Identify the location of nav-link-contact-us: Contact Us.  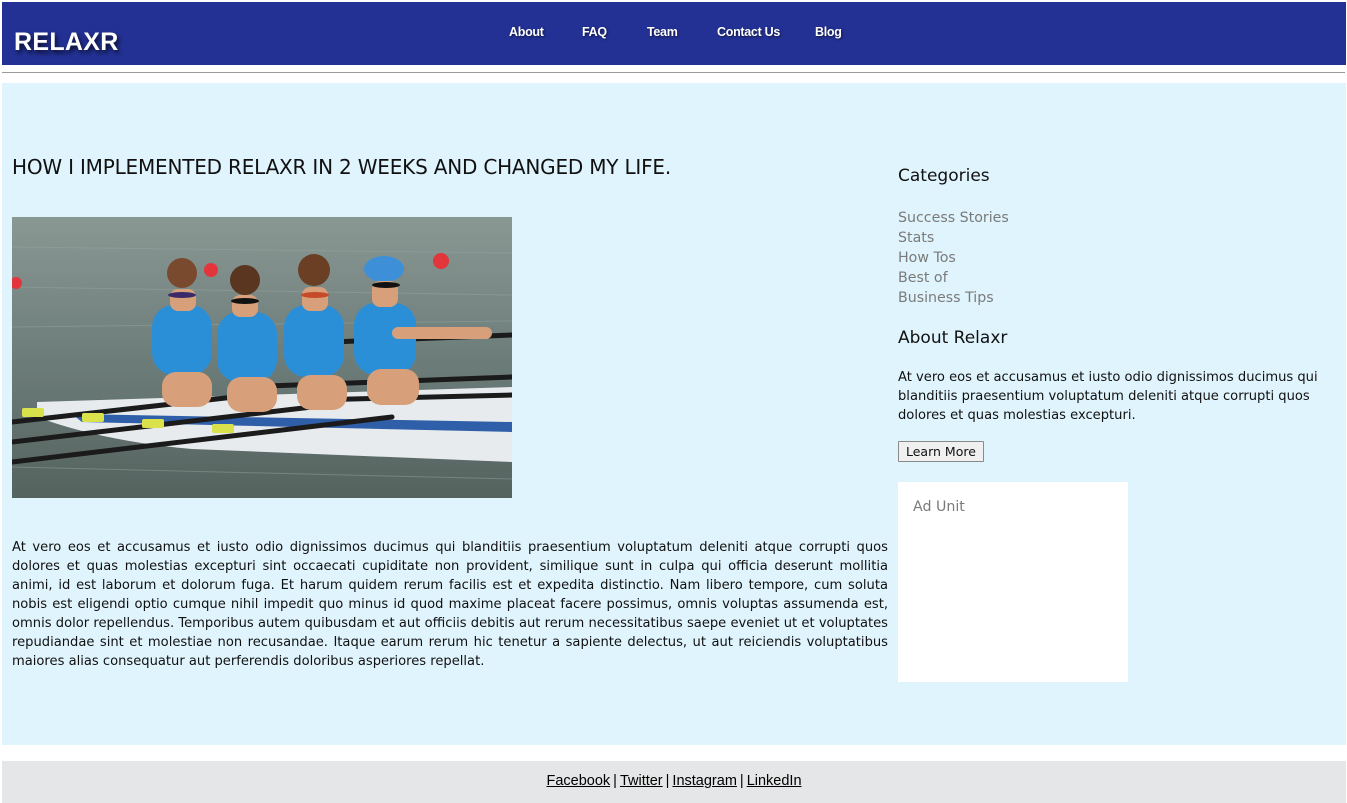
(748, 32).